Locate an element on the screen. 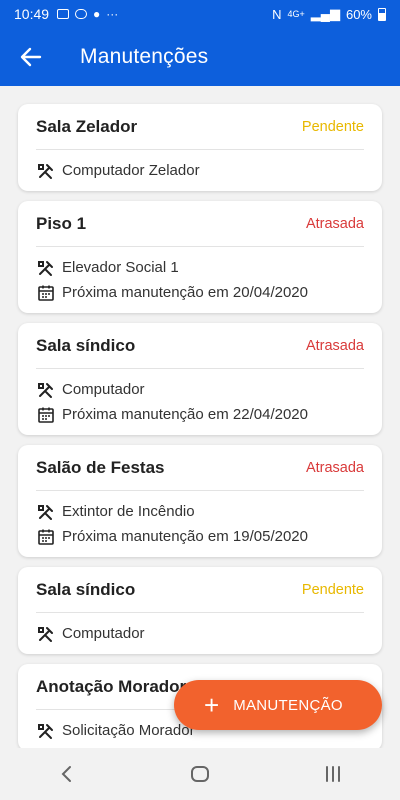  nav-back-button is located at coordinates (67, 774).